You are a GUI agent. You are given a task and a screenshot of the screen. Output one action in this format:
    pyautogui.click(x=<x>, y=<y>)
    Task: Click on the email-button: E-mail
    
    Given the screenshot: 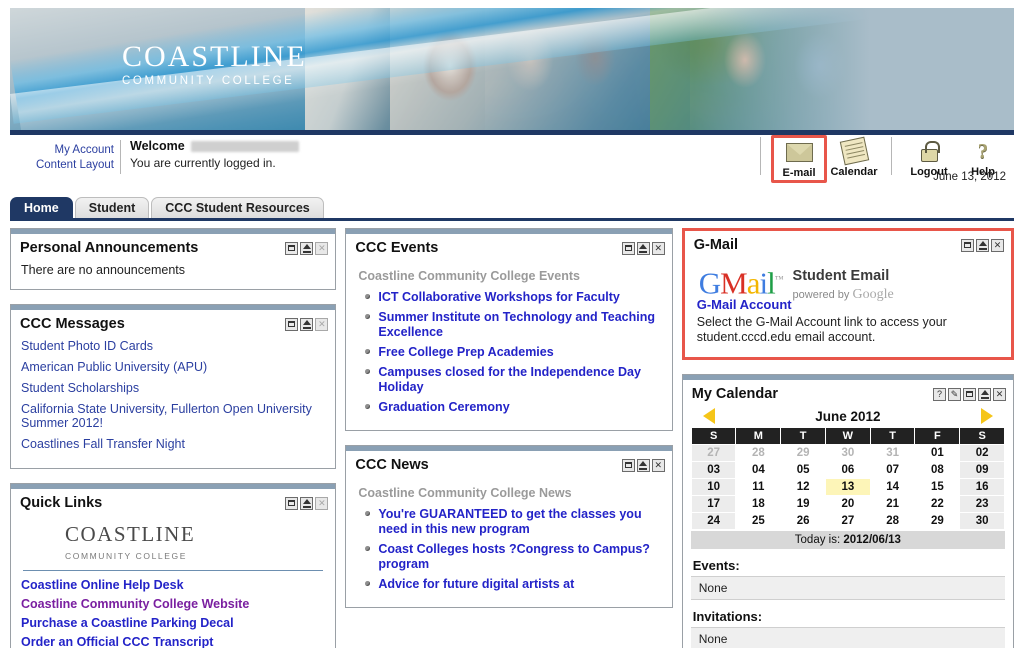 What is the action you would take?
    pyautogui.click(x=799, y=159)
    